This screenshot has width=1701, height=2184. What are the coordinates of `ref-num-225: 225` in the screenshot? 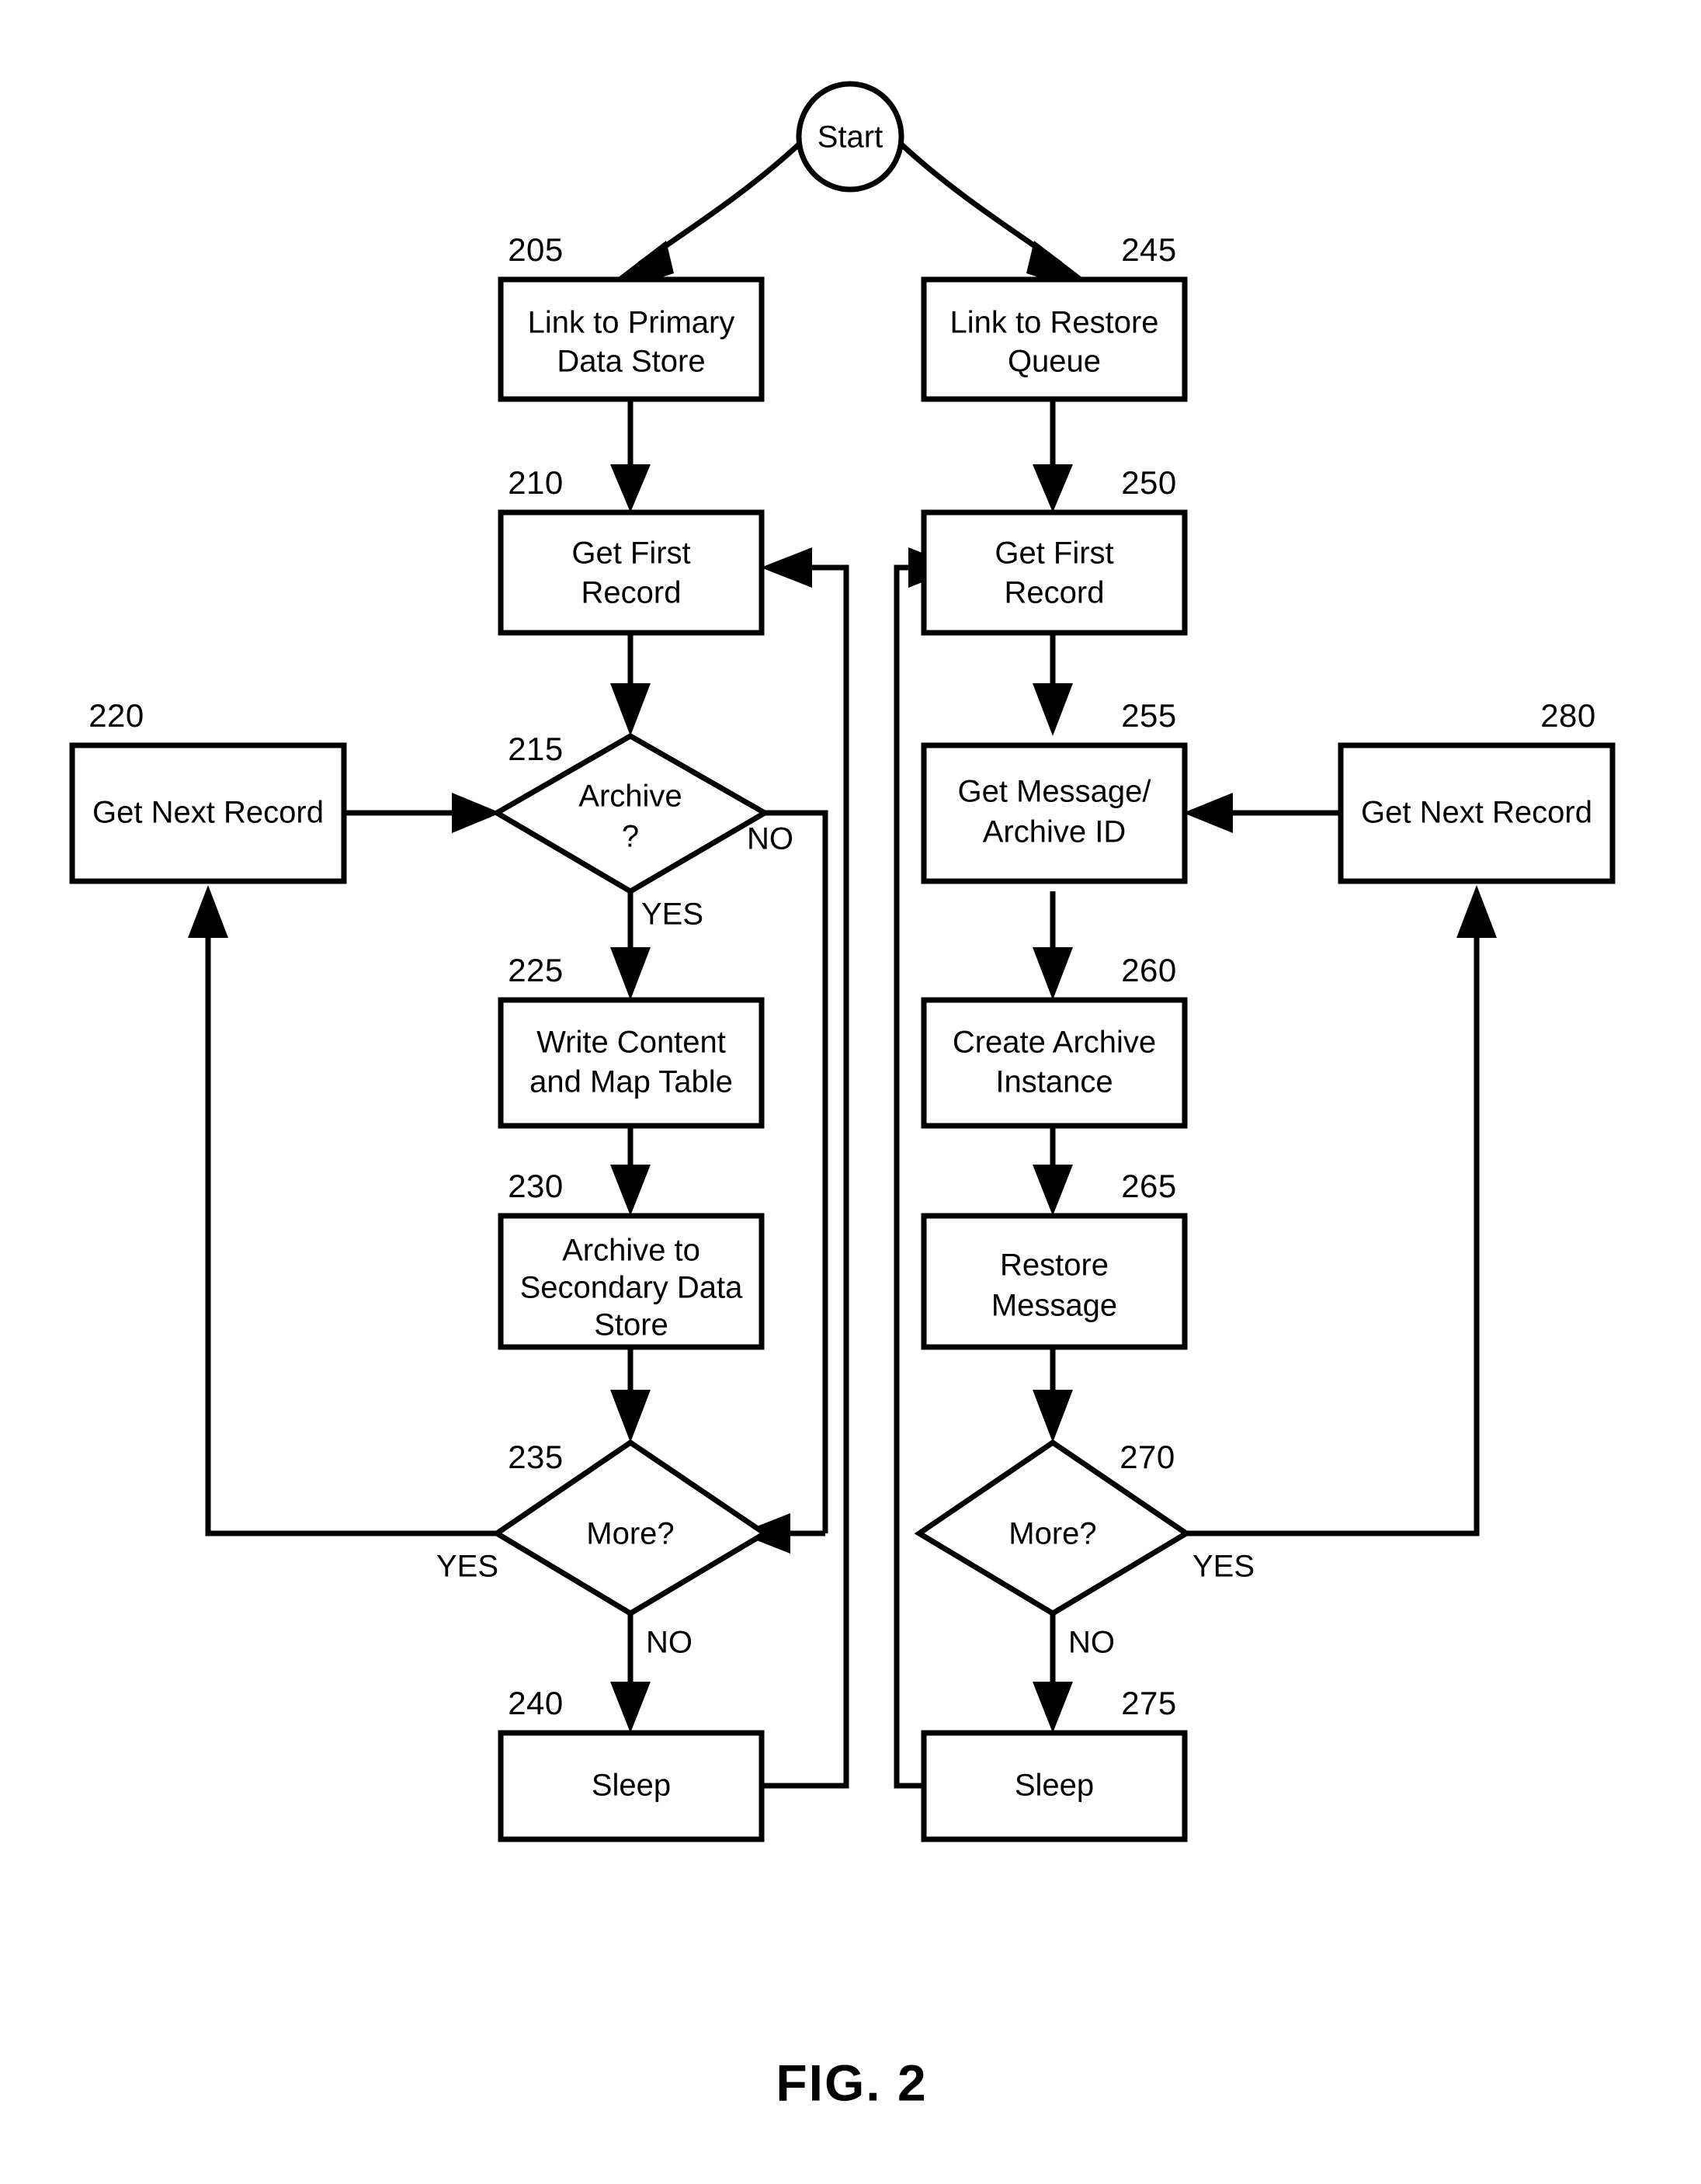 It's located at (536, 970).